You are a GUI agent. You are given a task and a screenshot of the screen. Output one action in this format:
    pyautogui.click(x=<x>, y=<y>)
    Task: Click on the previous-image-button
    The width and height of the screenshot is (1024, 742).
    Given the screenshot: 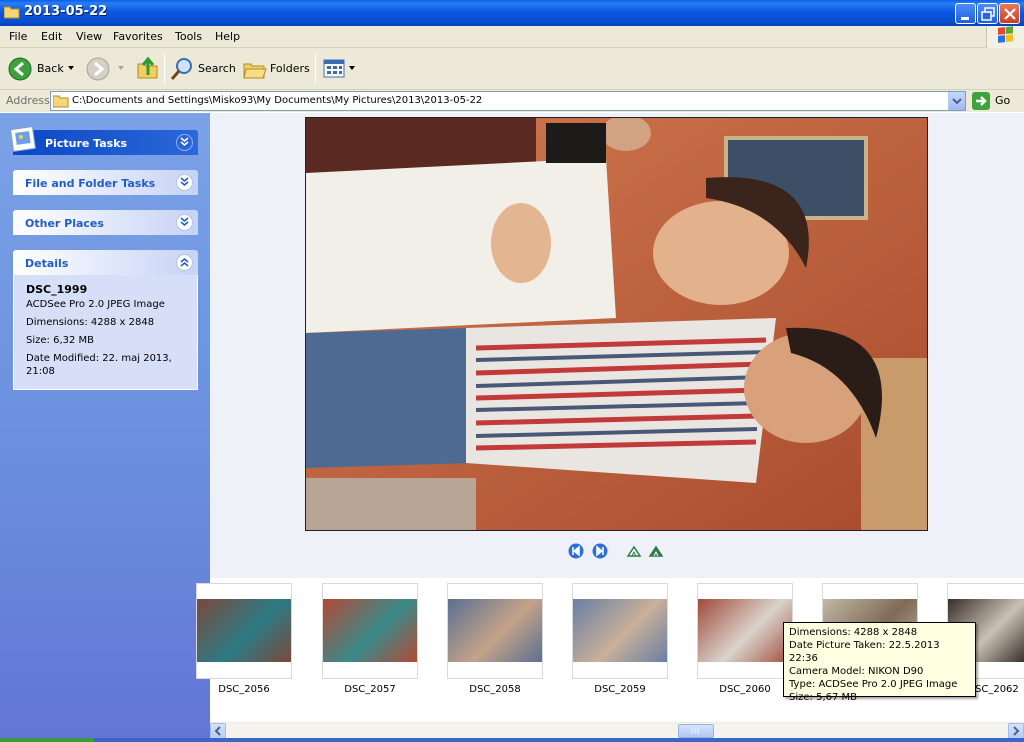 What is the action you would take?
    pyautogui.click(x=576, y=551)
    